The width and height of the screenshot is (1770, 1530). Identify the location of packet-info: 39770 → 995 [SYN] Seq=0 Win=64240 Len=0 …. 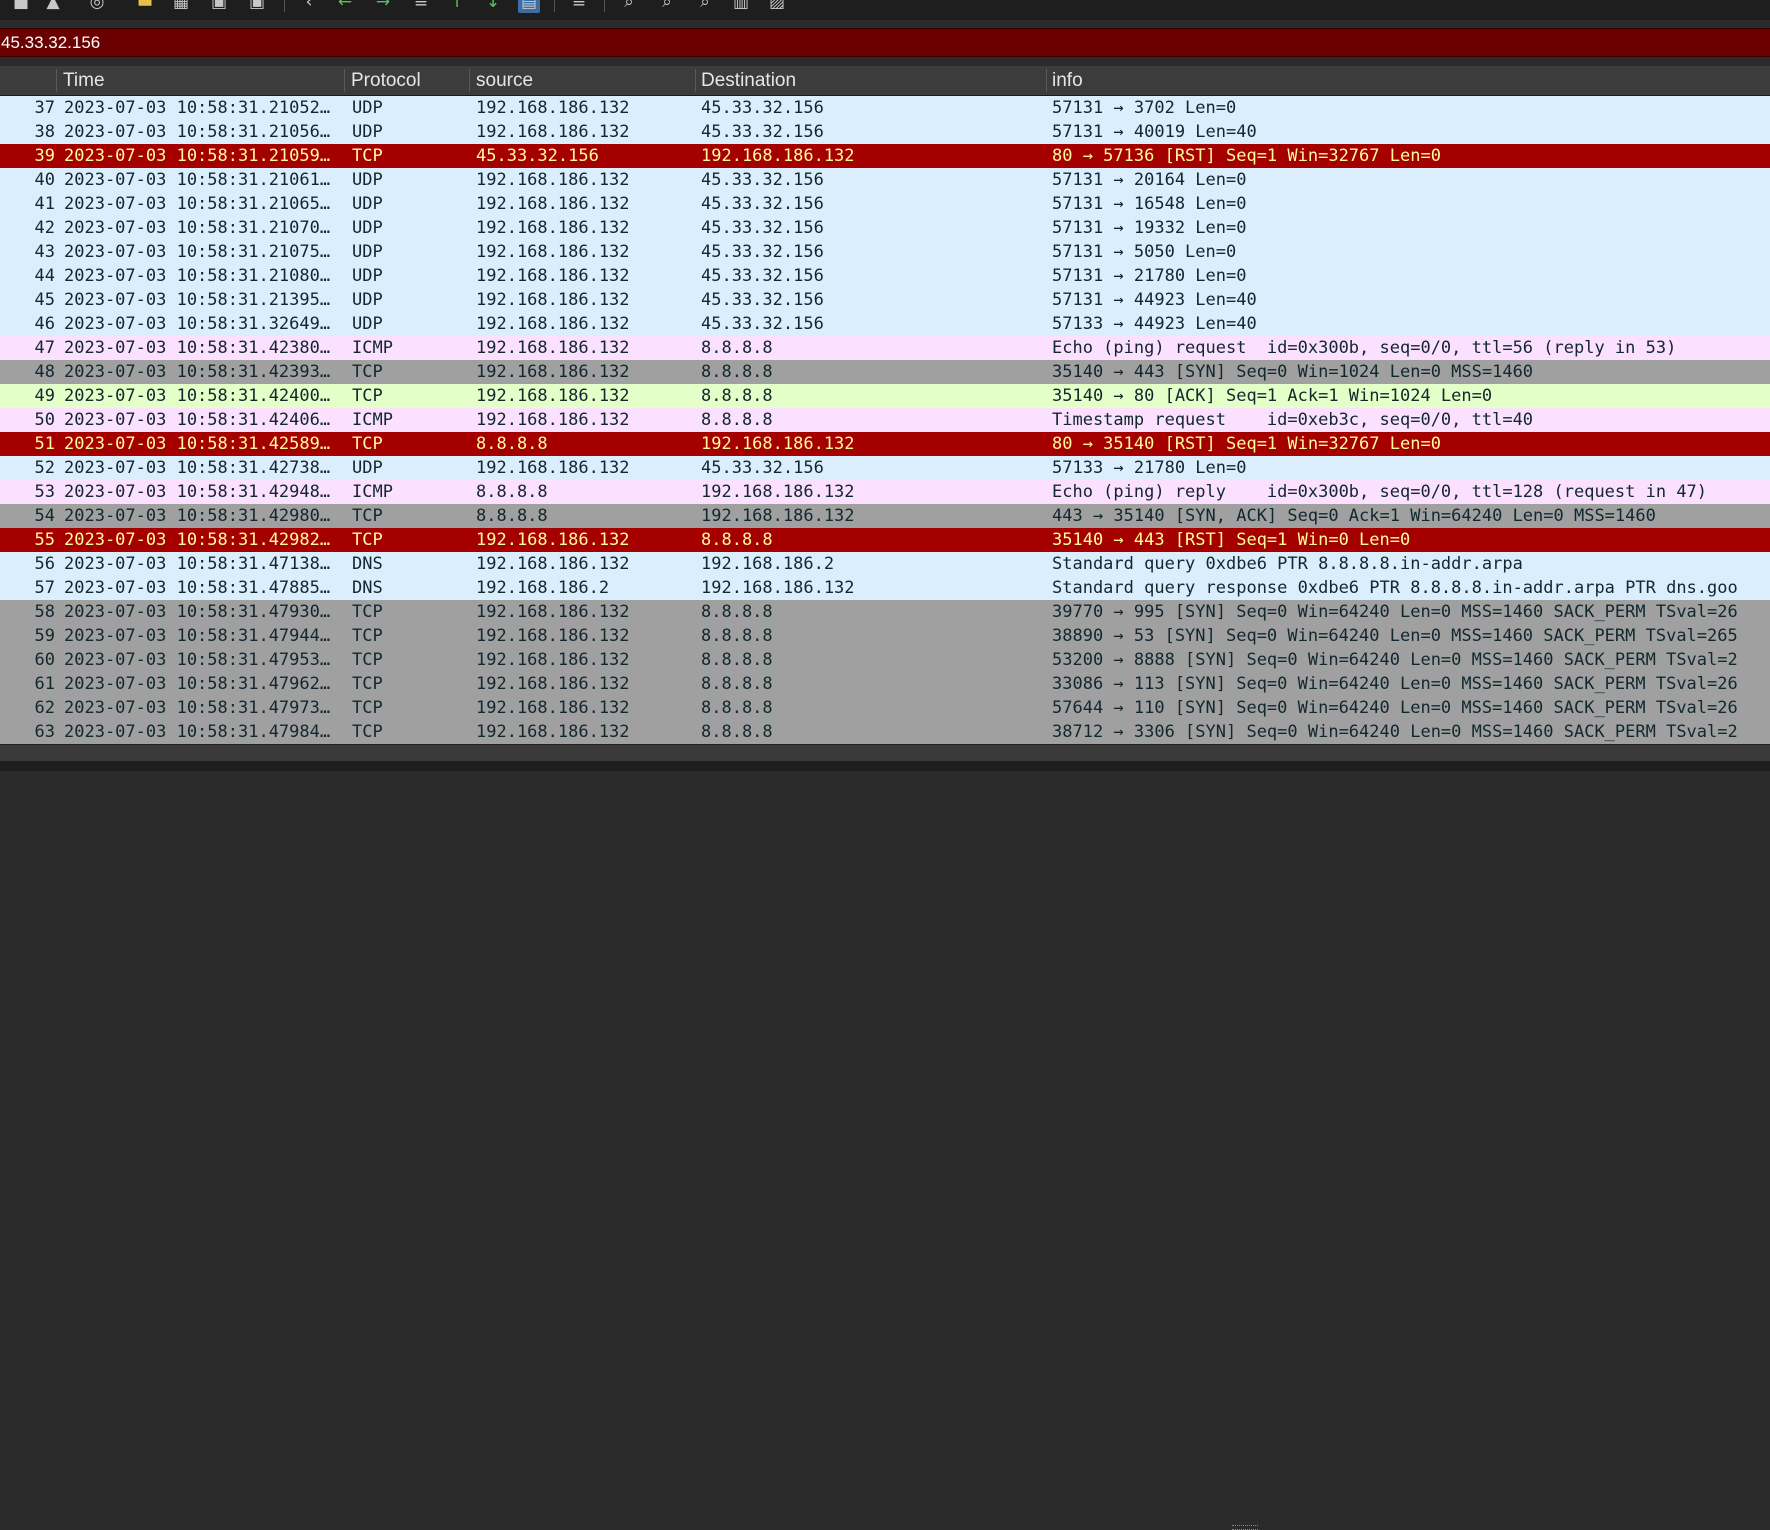
(1395, 612).